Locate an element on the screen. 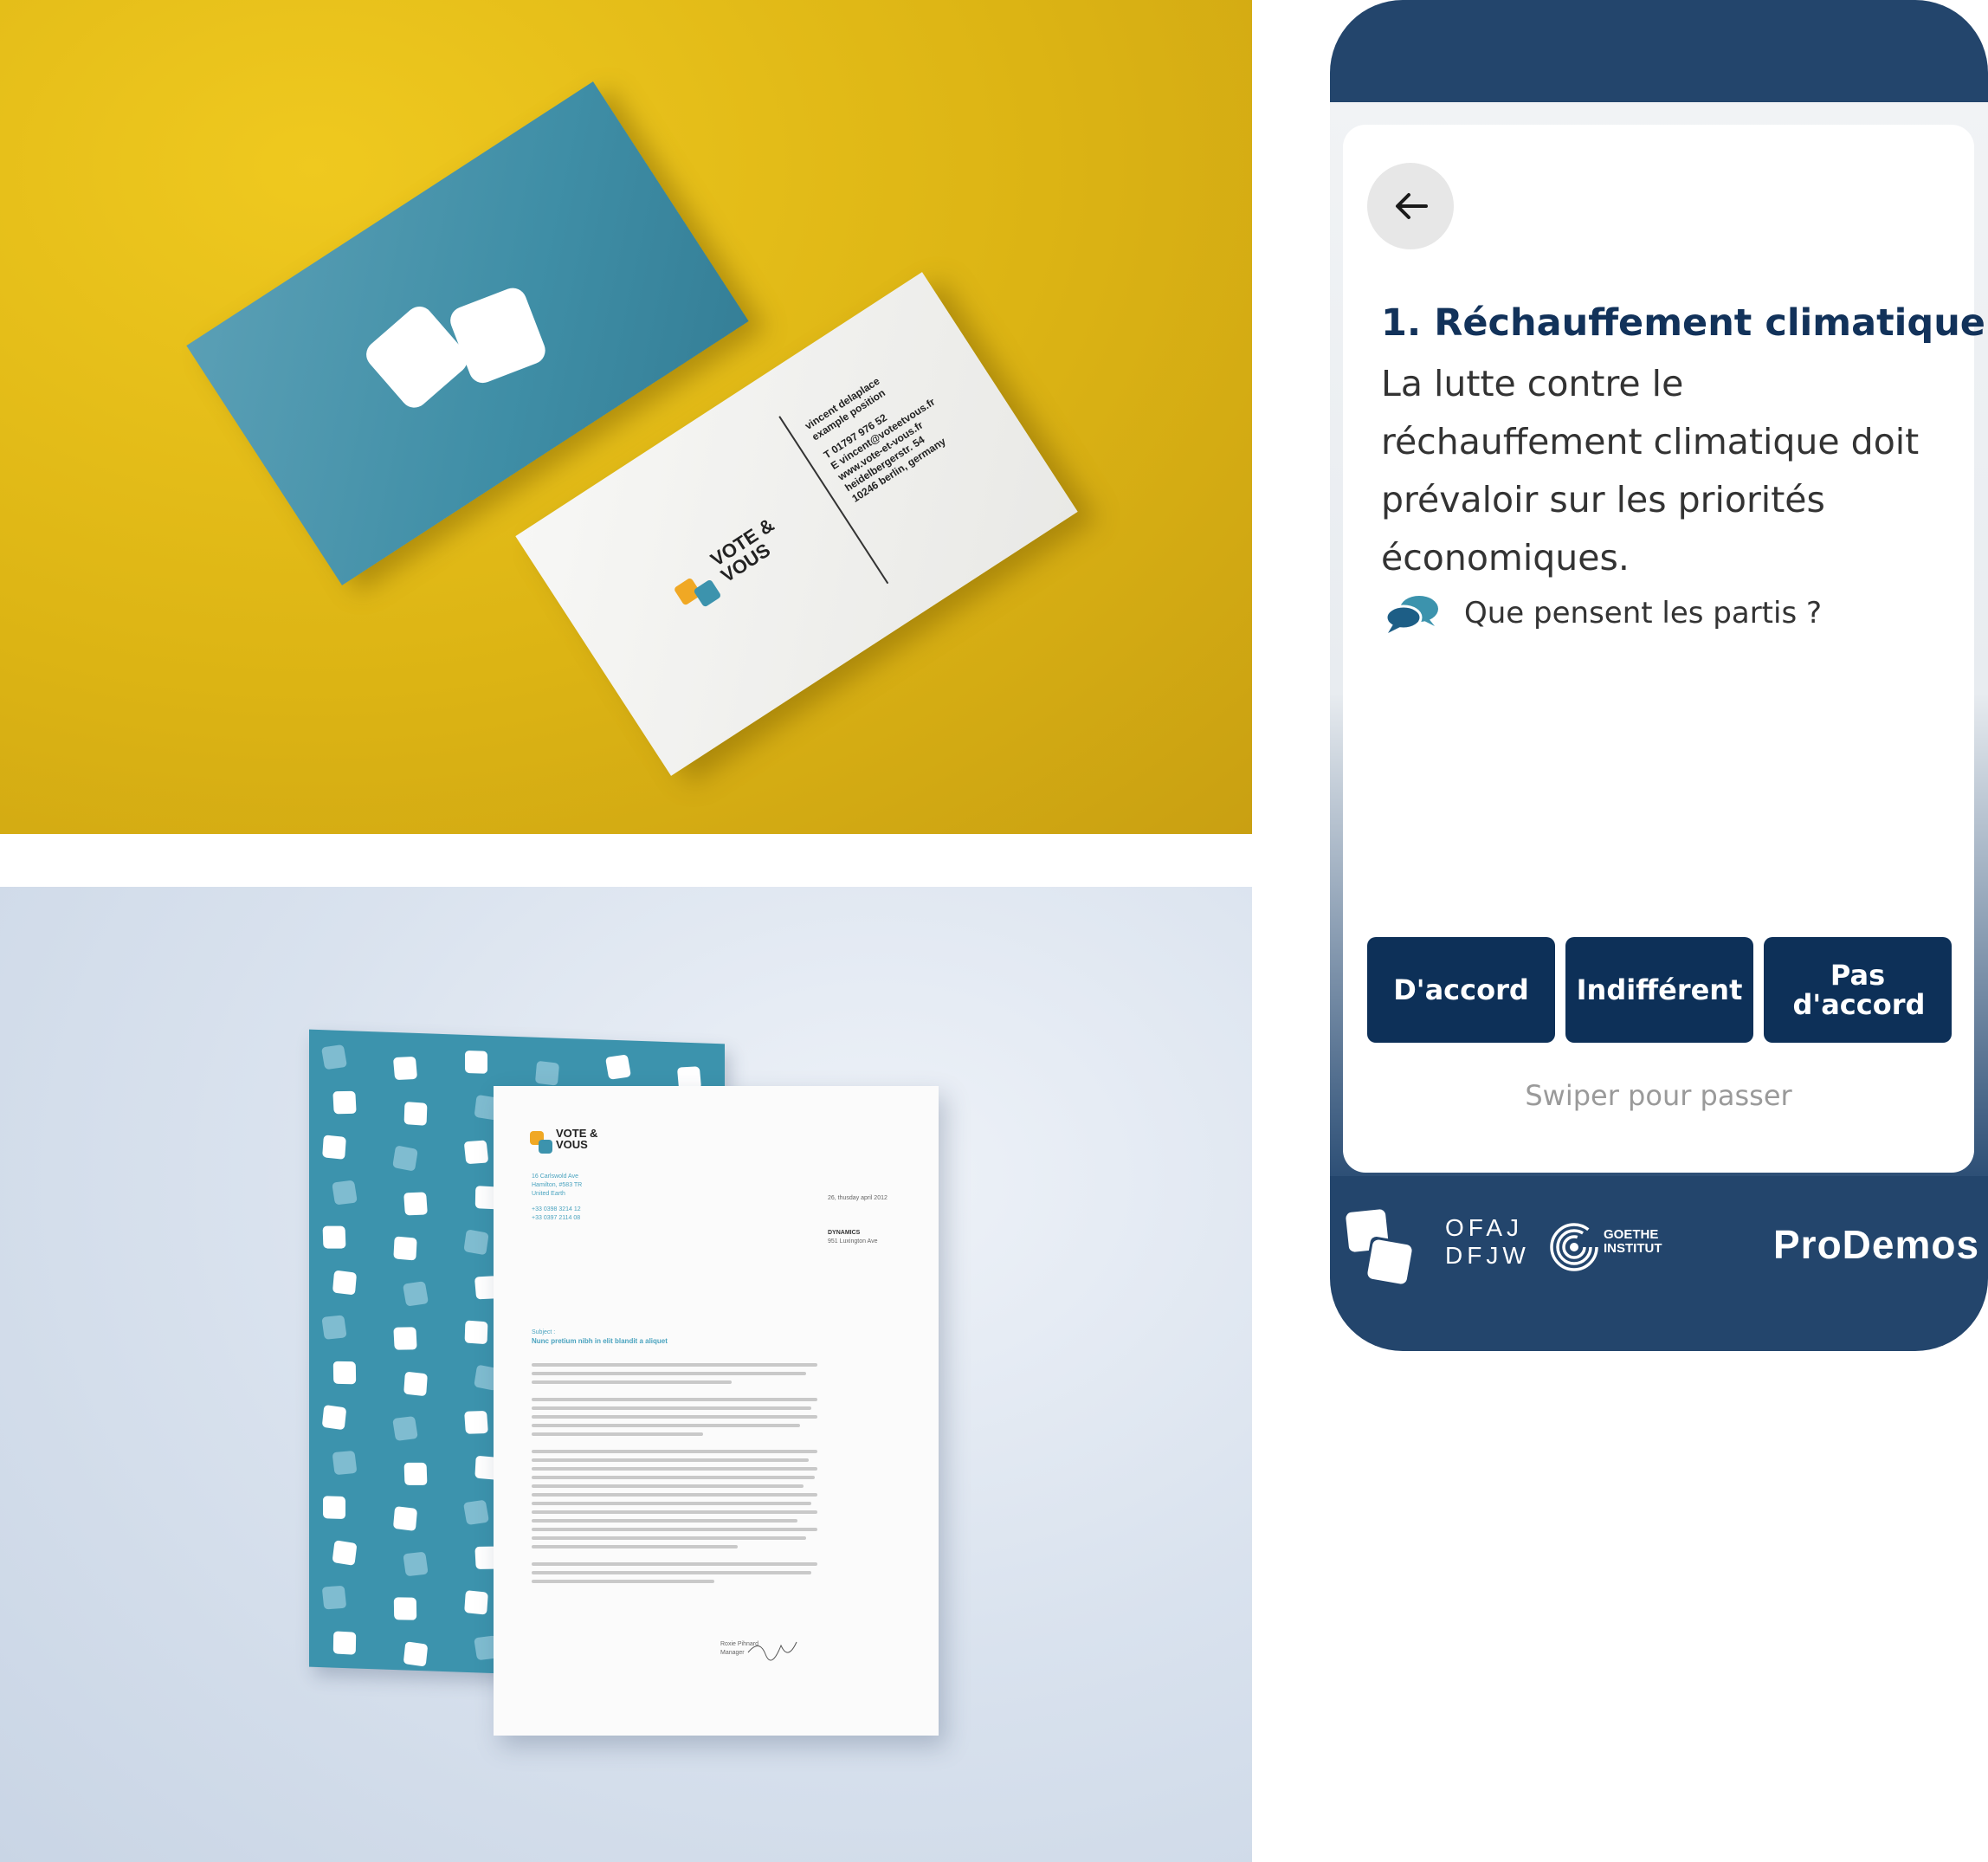 This screenshot has width=1988, height=1862. partner-footer: OFAJ DFJW GOETHE INSTITUT ProDemos is located at coordinates (1659, 1243).